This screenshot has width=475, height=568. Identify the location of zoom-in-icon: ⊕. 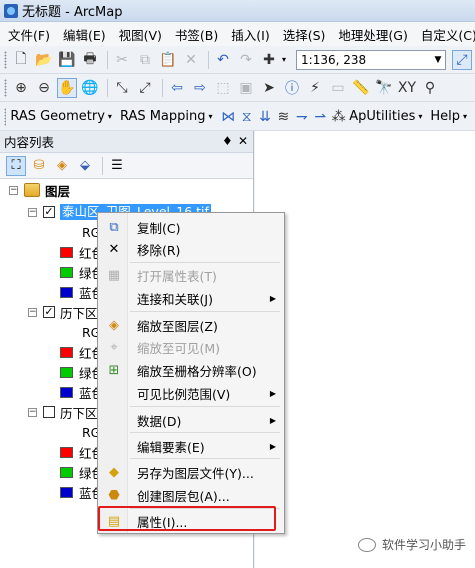
(21, 88).